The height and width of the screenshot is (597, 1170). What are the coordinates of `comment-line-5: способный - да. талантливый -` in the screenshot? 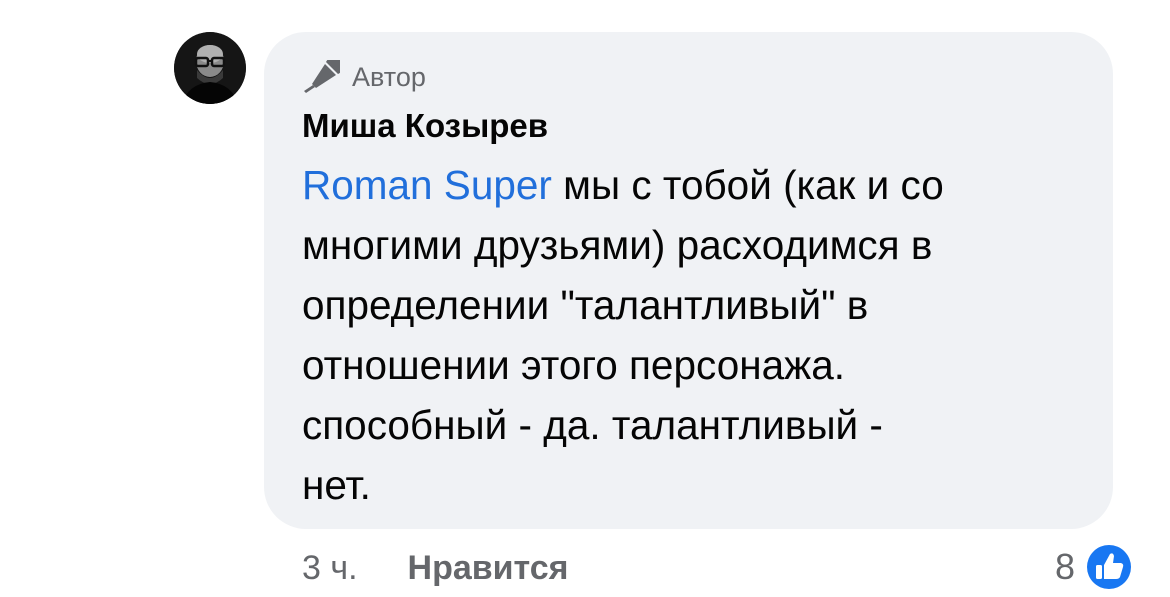 It's located at (592, 425).